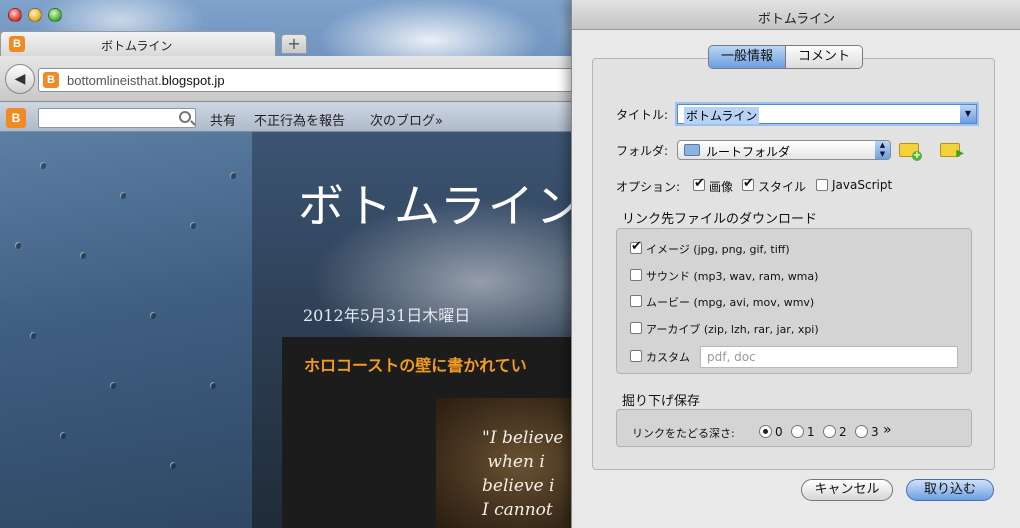  I want to click on back-arrow-icon: ◀, so click(20, 79).